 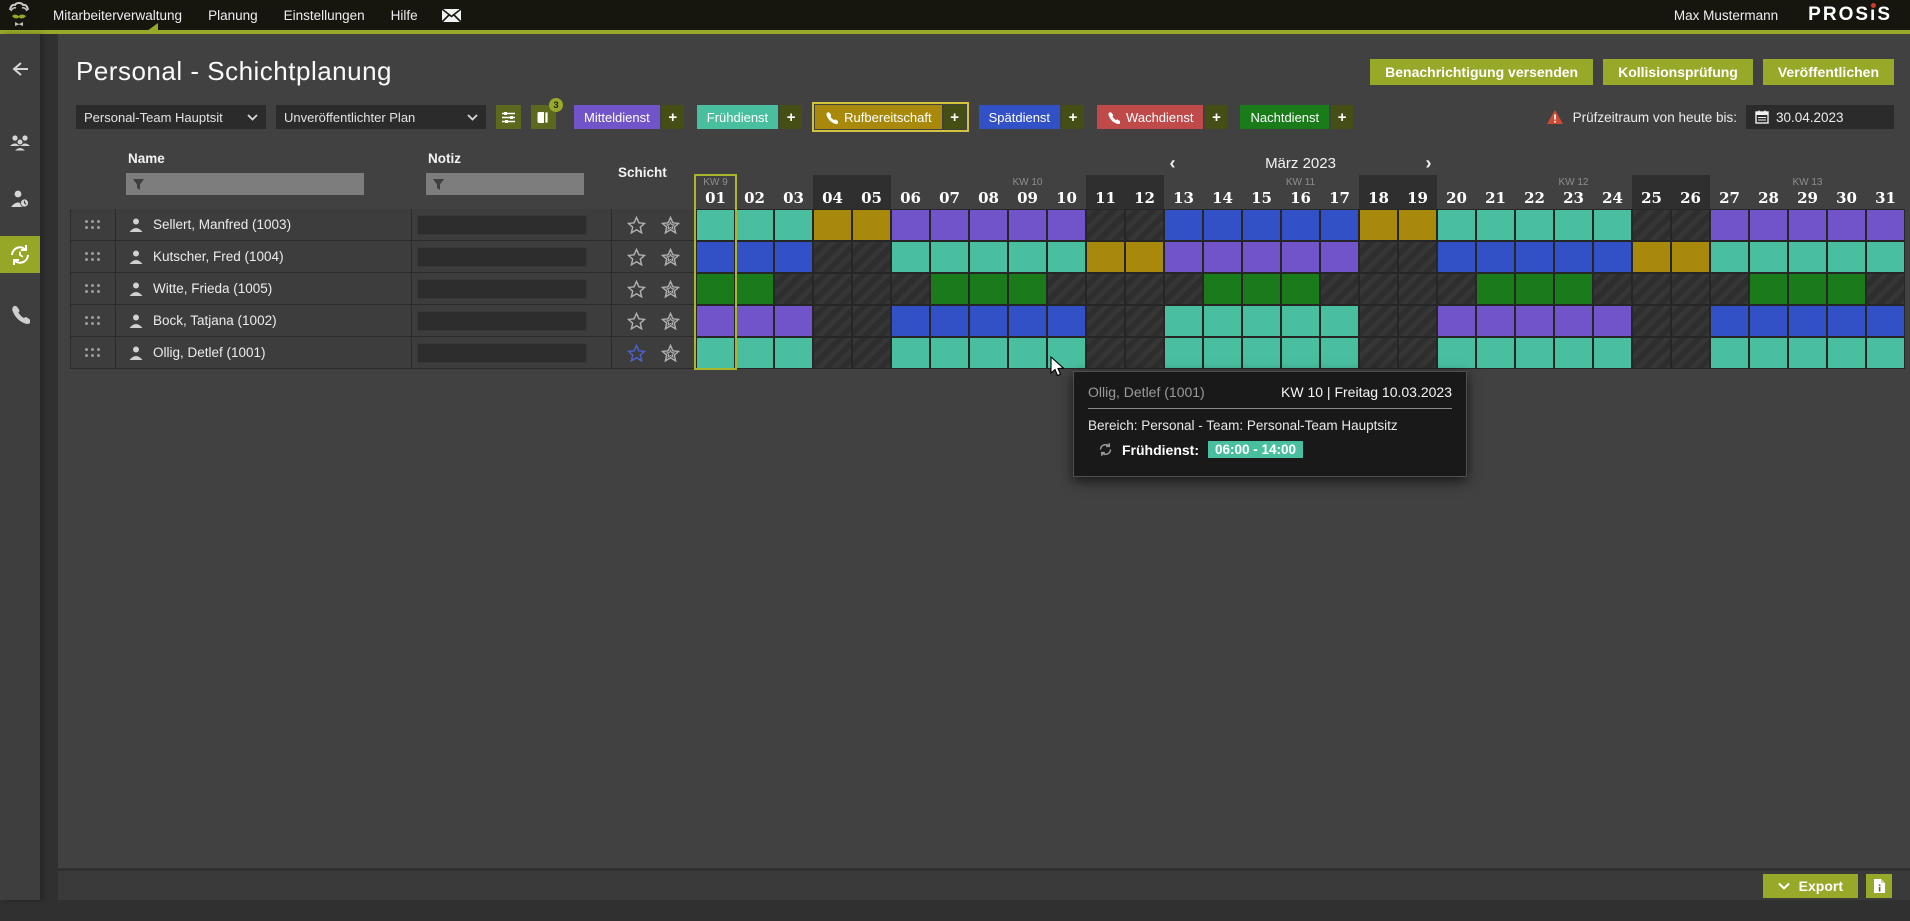 I want to click on export-info-icon, so click(x=1879, y=885).